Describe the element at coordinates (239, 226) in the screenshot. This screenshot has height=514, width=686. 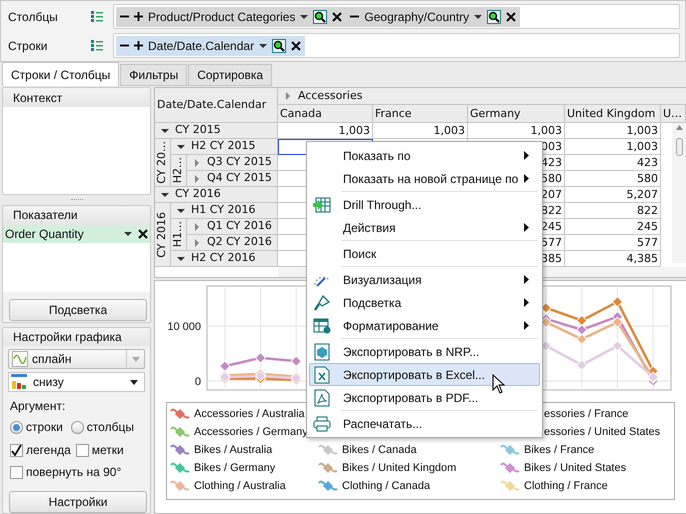
I see `row-header-label: Q1 CY 2016` at that location.